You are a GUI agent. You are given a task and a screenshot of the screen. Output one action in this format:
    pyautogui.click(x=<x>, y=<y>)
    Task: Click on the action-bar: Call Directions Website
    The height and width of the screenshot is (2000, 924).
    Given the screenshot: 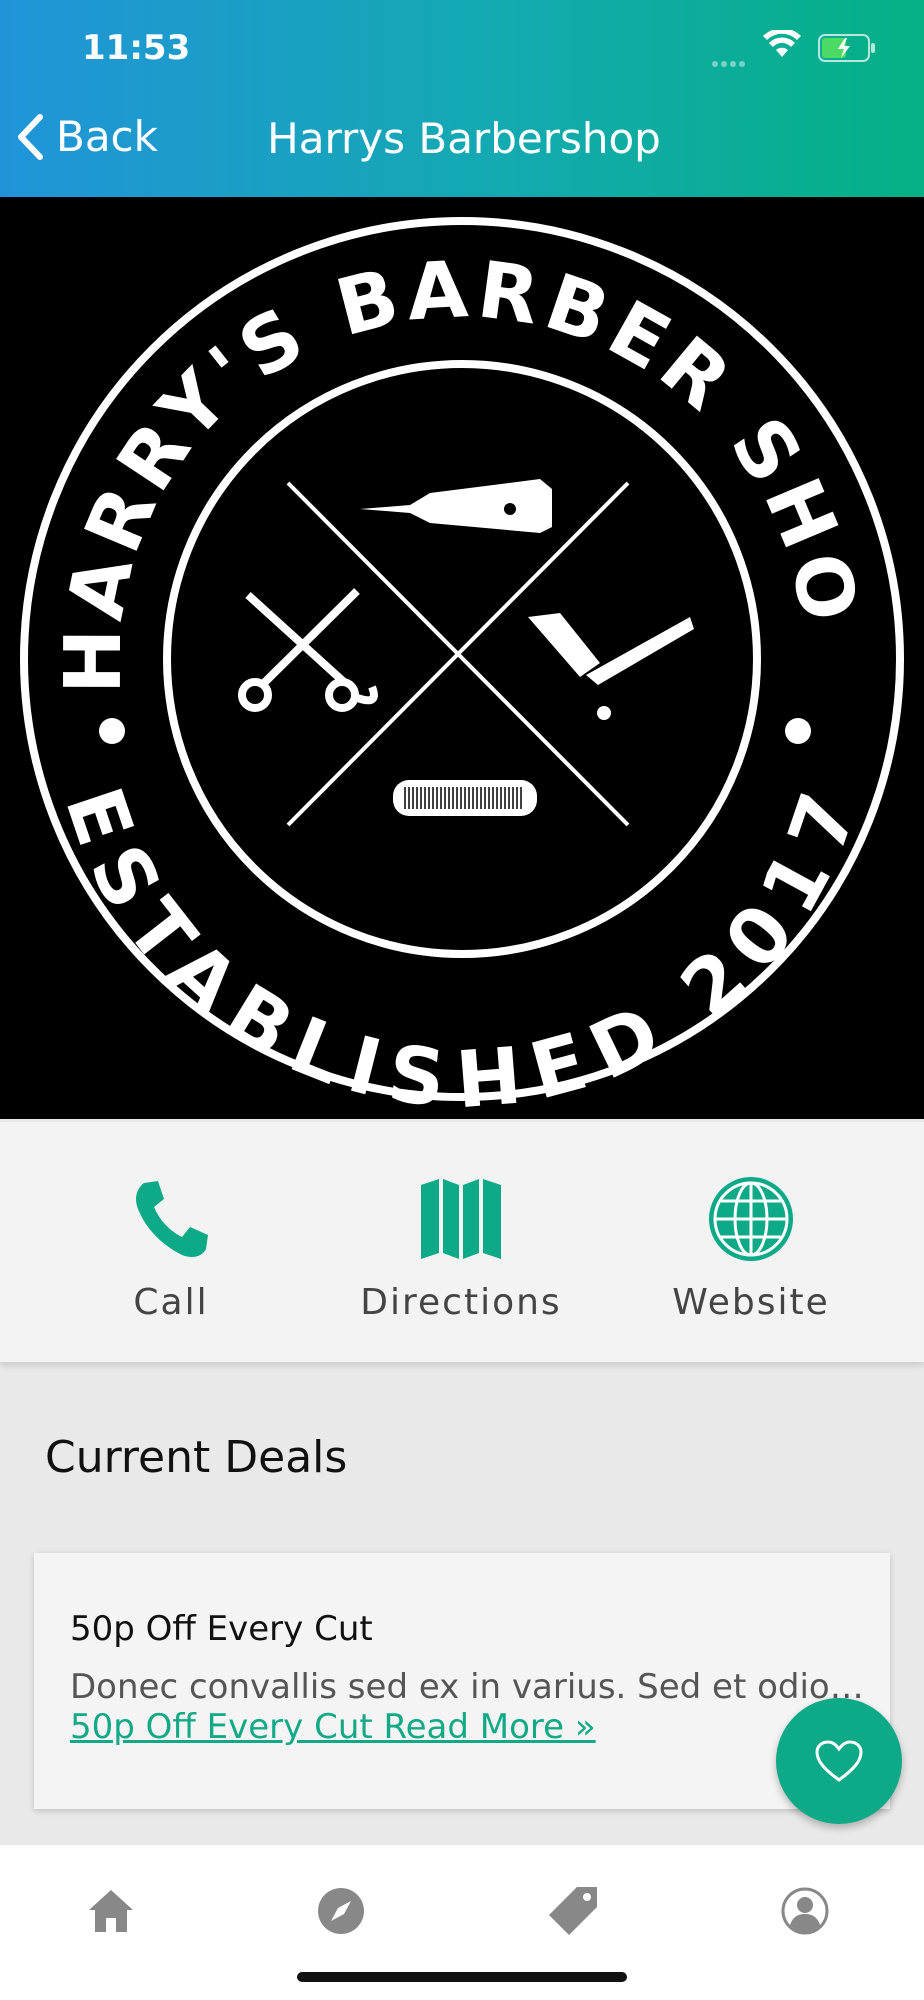 What is the action you would take?
    pyautogui.click(x=462, y=1242)
    